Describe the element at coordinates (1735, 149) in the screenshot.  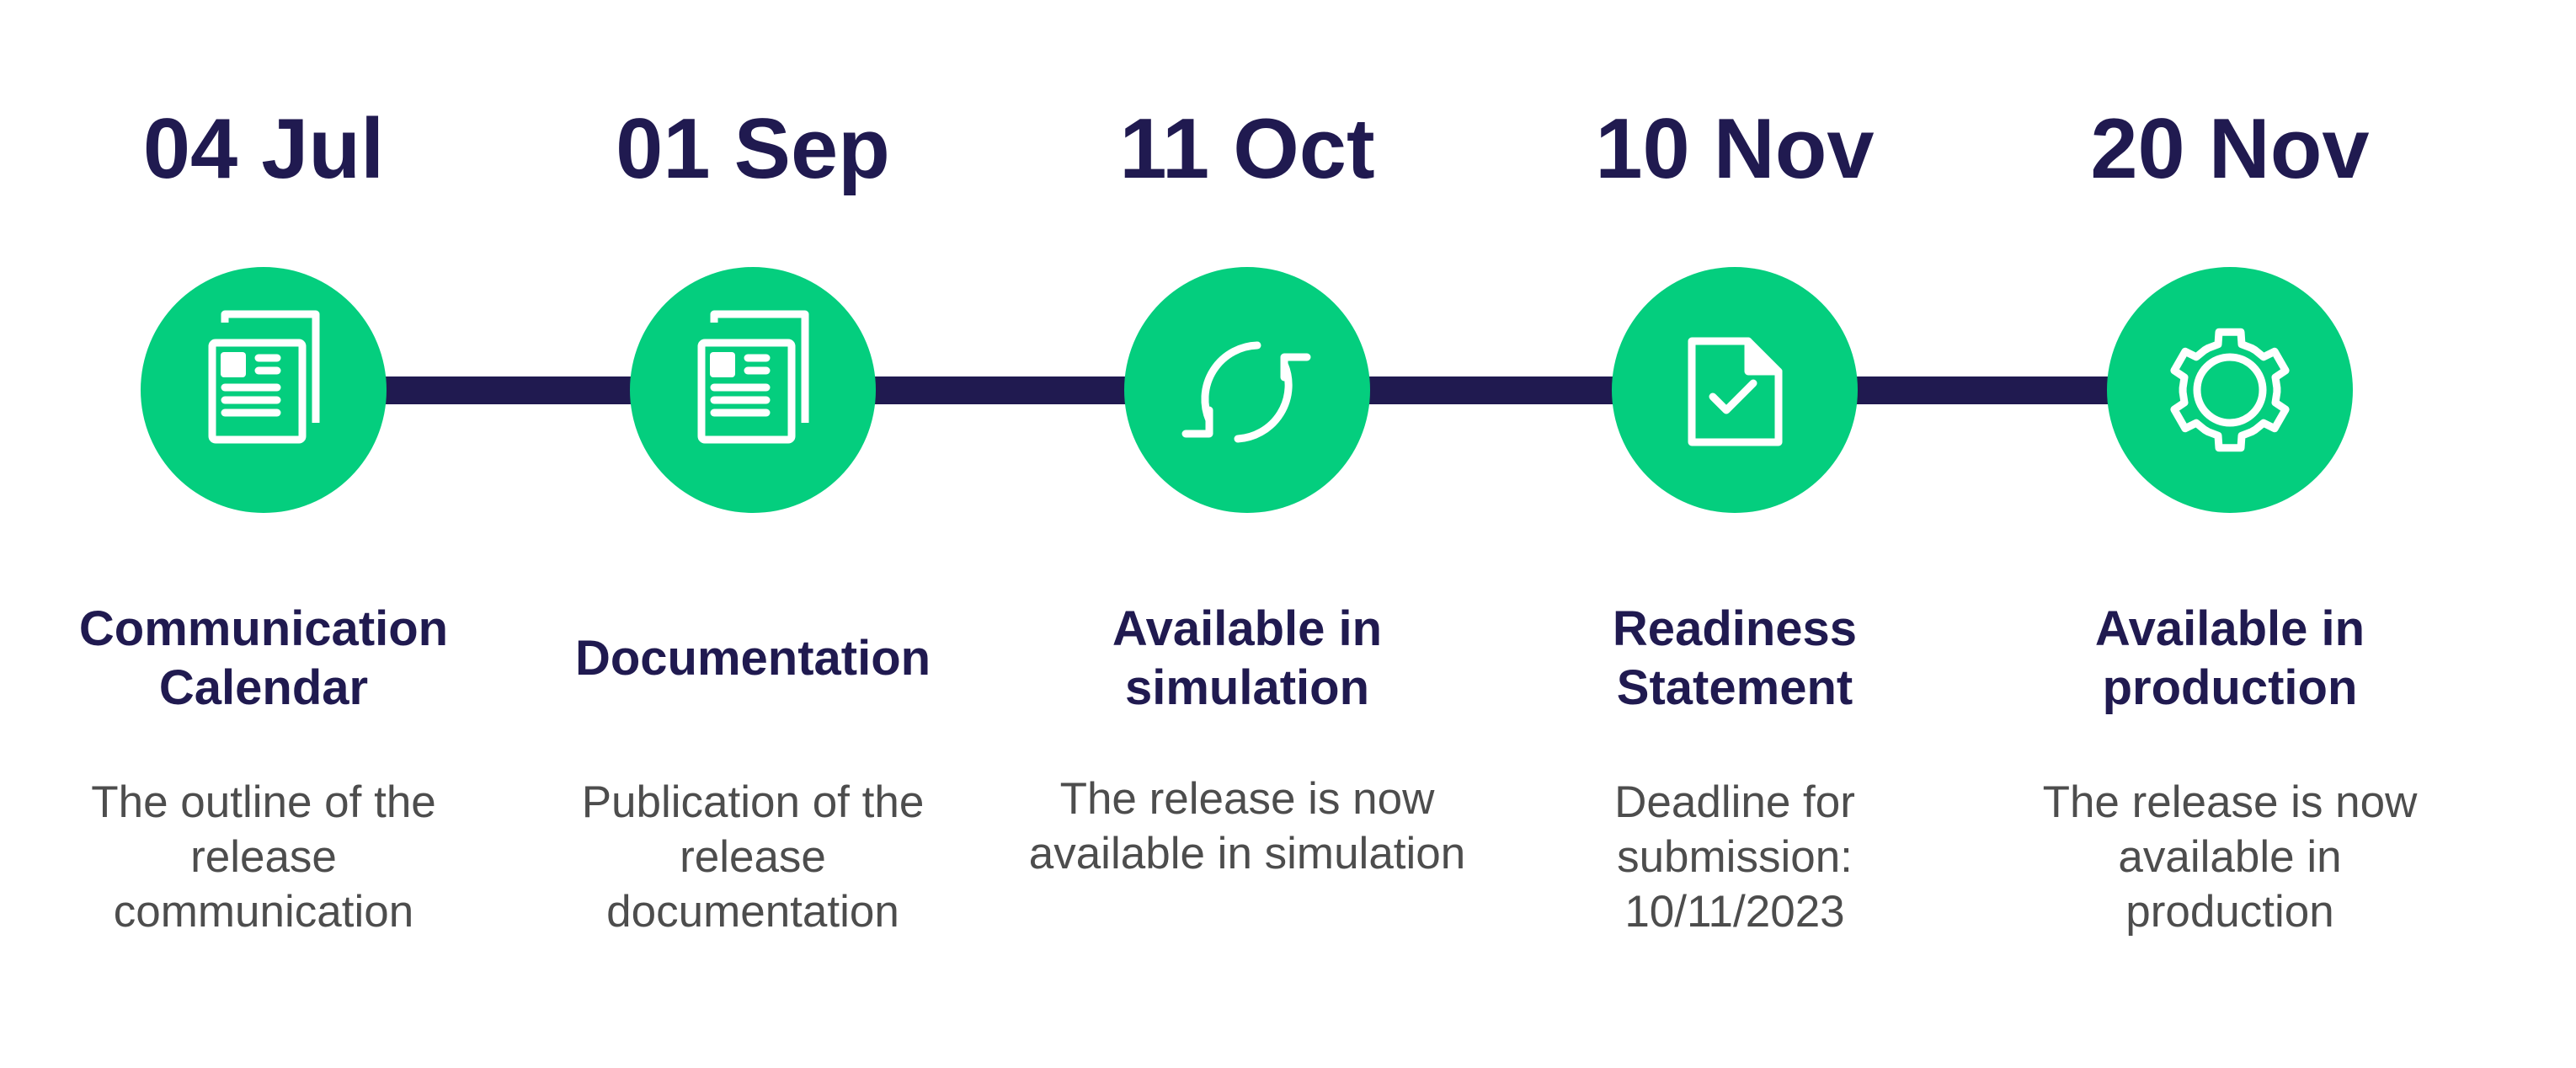
I see `milestone-date: 10 Nov` at that location.